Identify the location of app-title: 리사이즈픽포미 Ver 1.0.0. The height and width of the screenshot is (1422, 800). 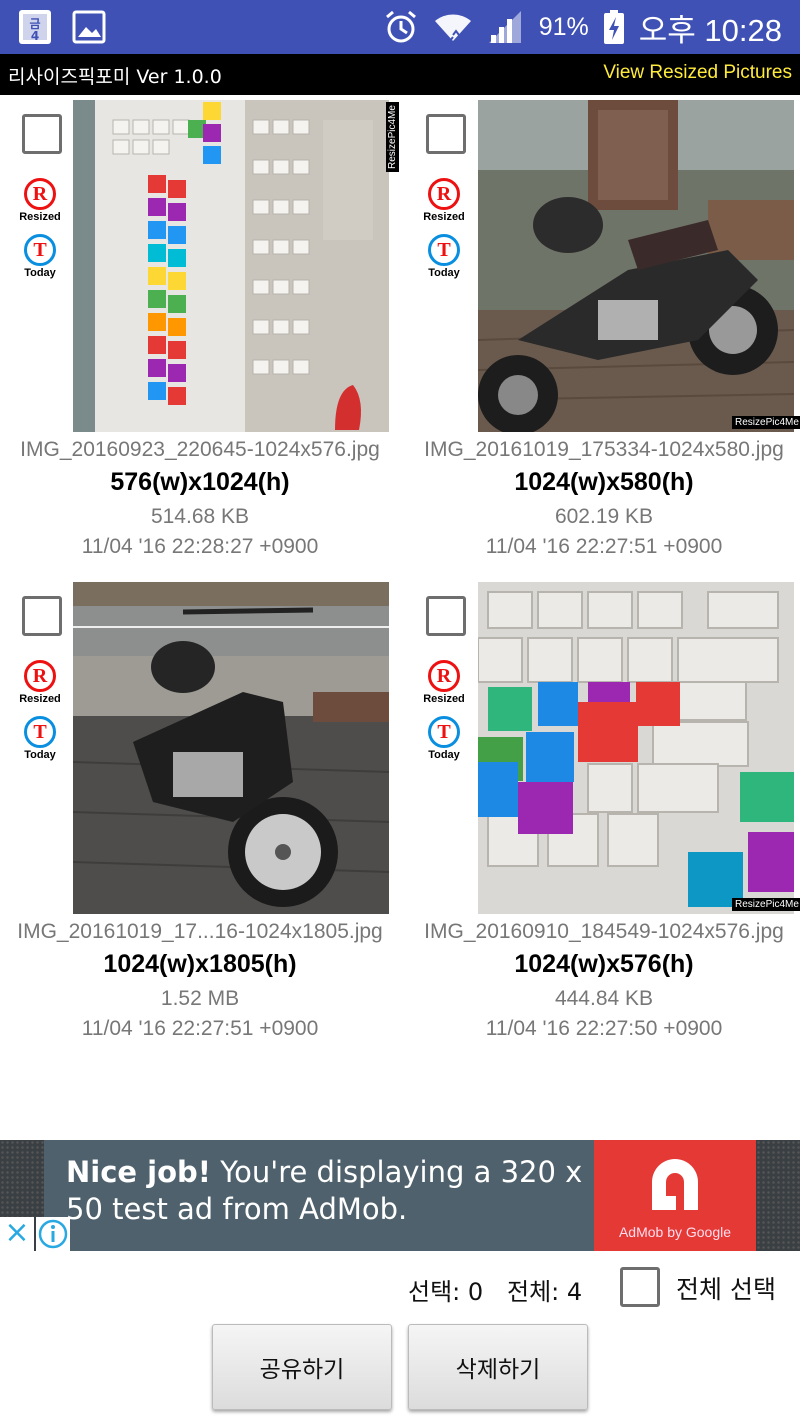
(115, 77).